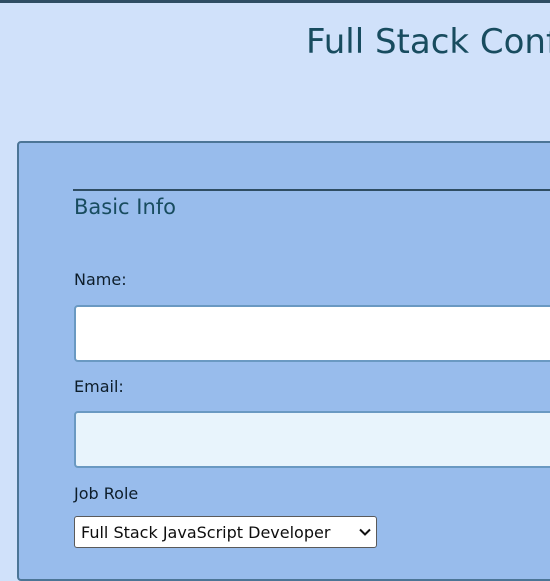 The width and height of the screenshot is (550, 581). I want to click on email-input, so click(312, 439).